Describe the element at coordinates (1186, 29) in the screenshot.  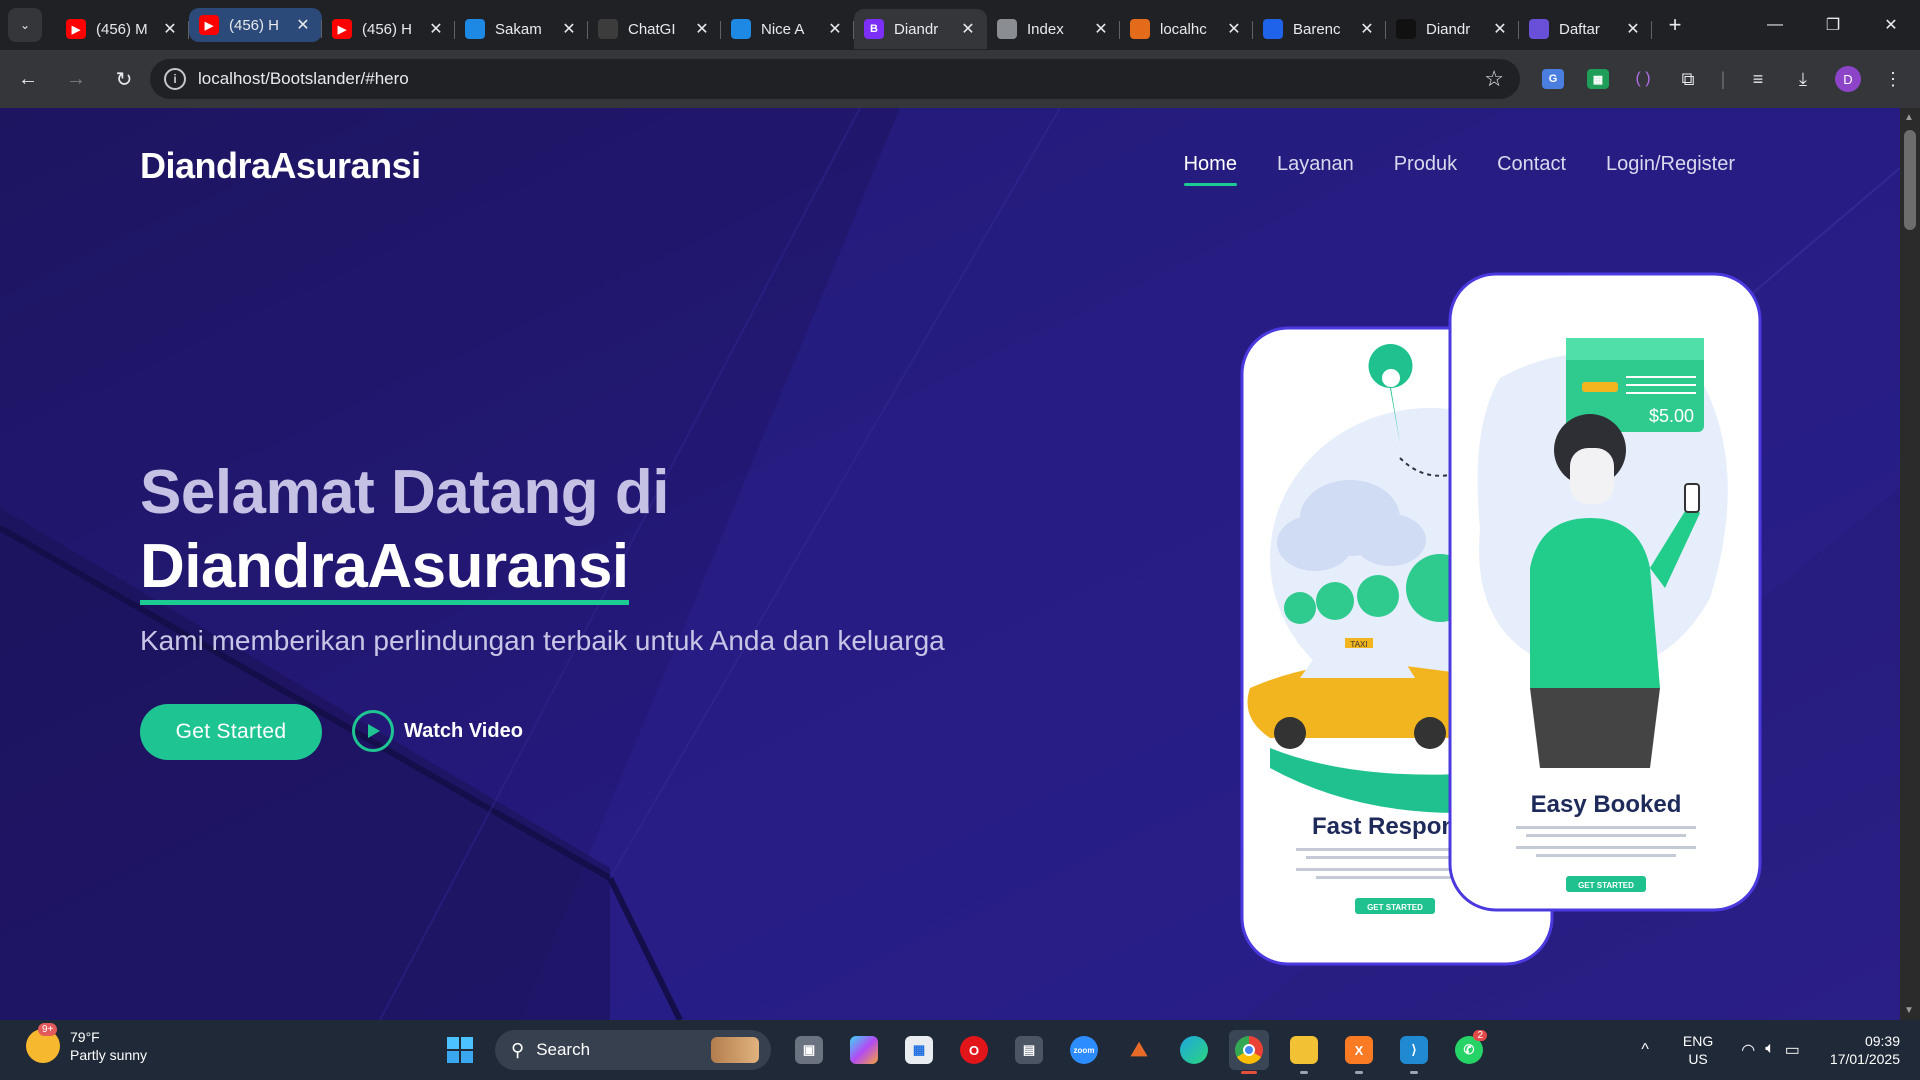
I see `browser-tab: localhc ✕` at that location.